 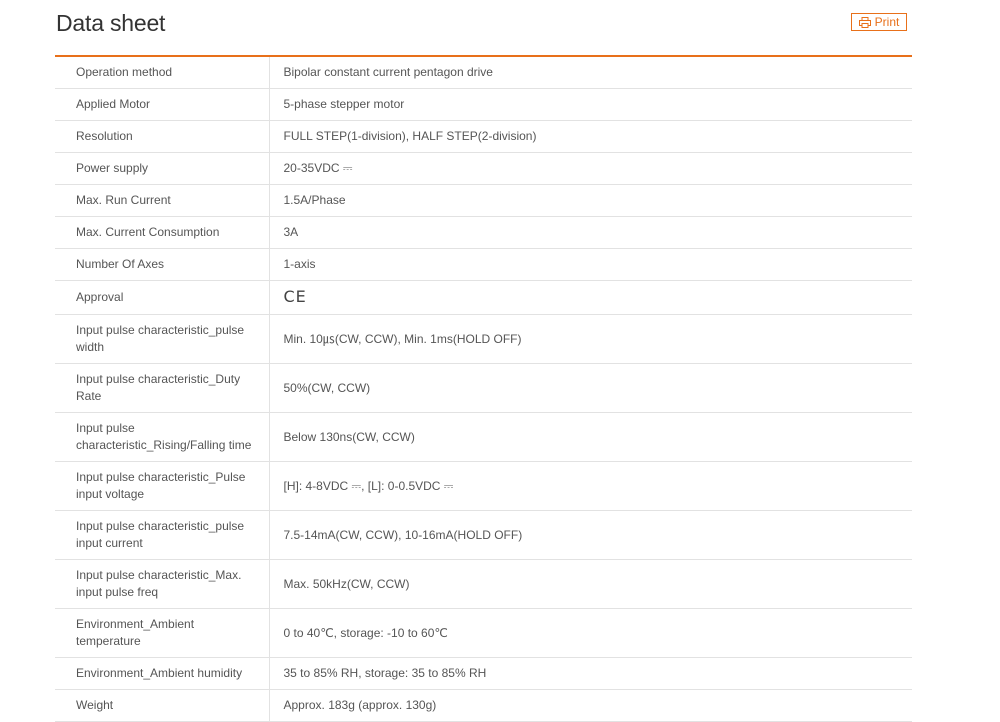 I want to click on spec-label: Max. Current Consumption, so click(x=162, y=232).